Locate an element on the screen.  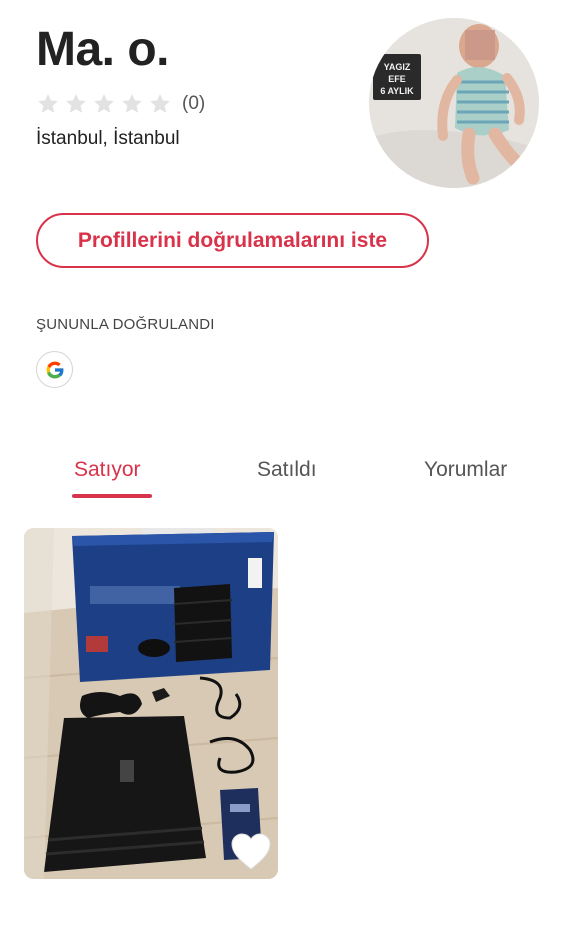
heart-icon is located at coordinates (251, 851).